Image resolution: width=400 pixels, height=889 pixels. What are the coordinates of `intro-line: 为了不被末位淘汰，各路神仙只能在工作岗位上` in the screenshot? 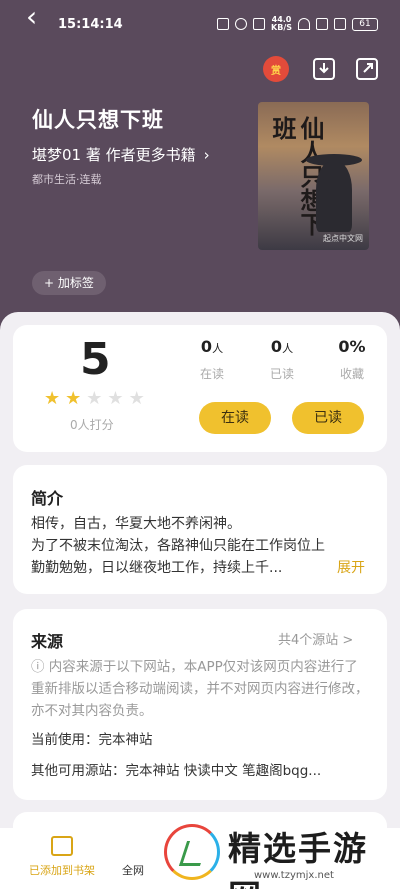 It's located at (178, 546).